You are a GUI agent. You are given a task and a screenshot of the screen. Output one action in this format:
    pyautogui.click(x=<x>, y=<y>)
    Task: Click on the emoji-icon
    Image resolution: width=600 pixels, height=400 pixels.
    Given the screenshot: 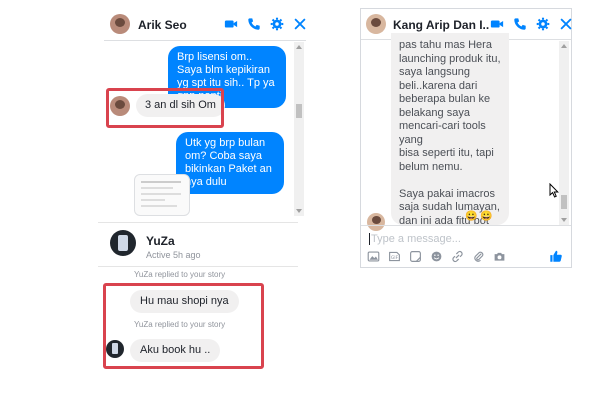 What is the action you would take?
    pyautogui.click(x=436, y=256)
    